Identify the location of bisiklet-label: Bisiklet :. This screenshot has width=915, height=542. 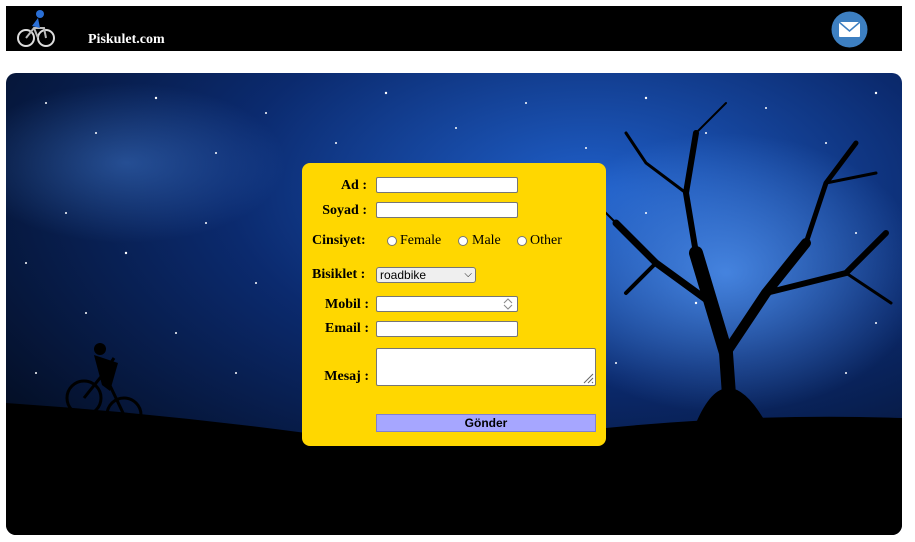
(339, 274).